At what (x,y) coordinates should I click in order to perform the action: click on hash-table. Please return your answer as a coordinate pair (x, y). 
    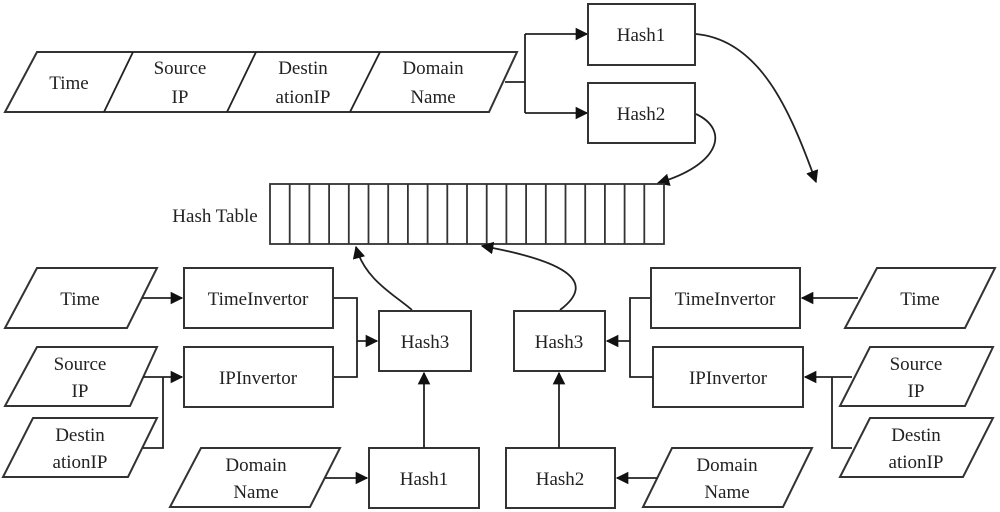
    Looking at the image, I should click on (467, 214).